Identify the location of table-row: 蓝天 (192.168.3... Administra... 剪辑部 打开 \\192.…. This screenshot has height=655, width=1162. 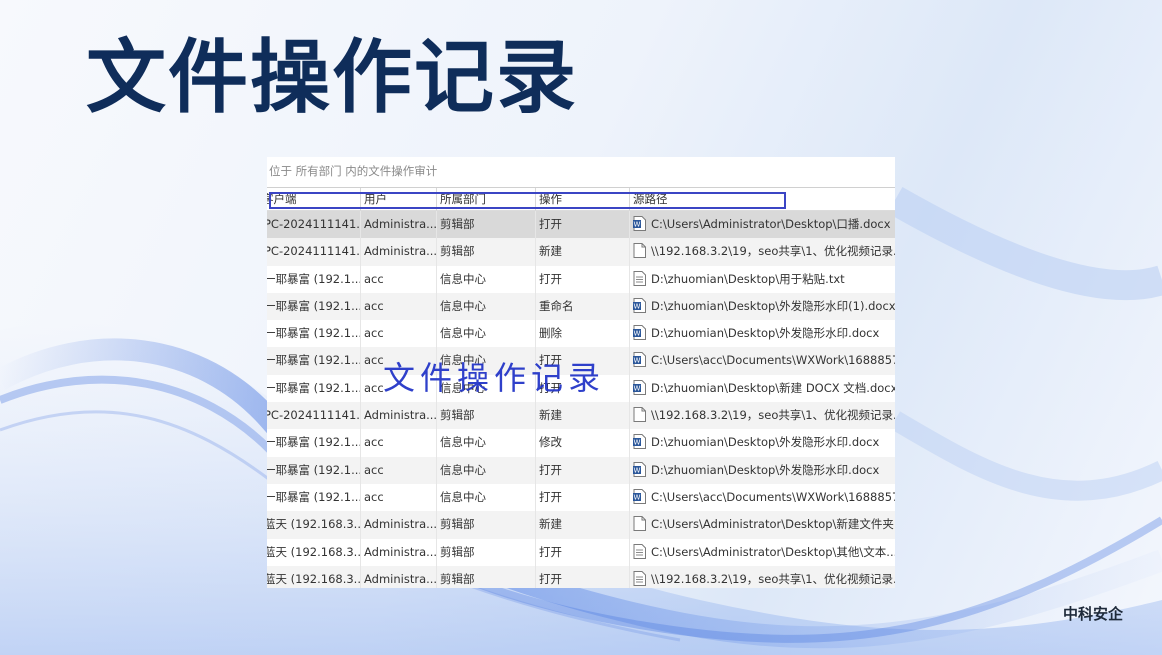
(581, 576).